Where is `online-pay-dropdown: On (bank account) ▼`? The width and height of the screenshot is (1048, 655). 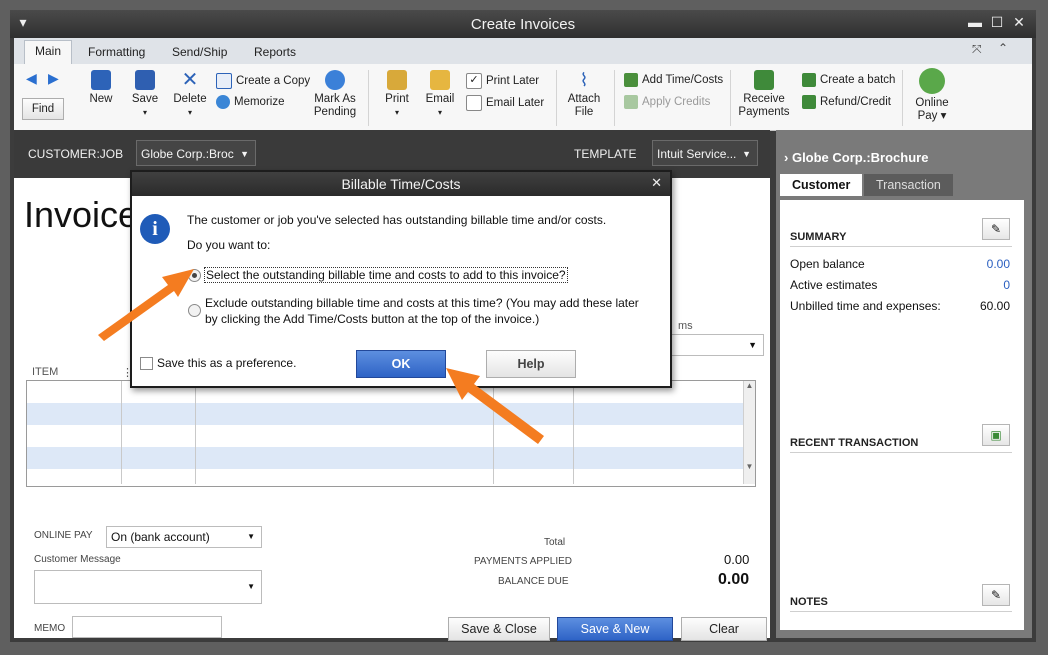
online-pay-dropdown: On (bank account) ▼ is located at coordinates (184, 537).